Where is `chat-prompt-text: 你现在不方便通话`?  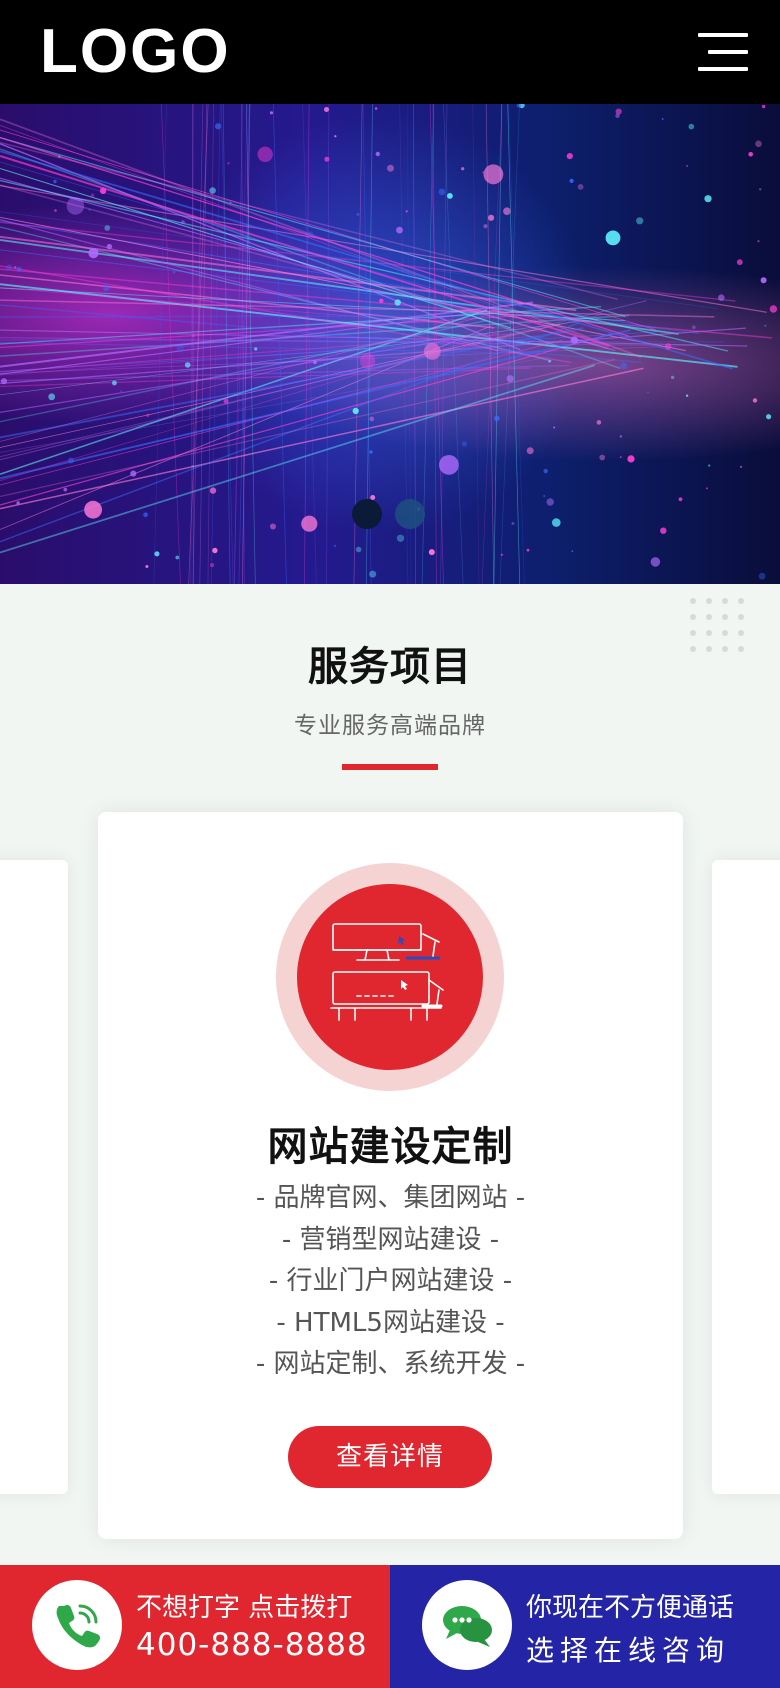 chat-prompt-text: 你现在不方便通话 is located at coordinates (630, 1608).